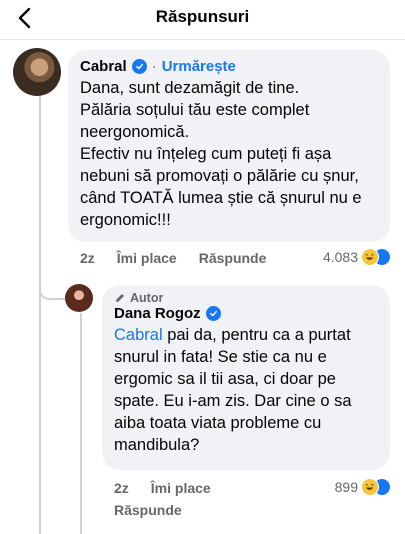 The height and width of the screenshot is (534, 405). Describe the element at coordinates (52, 292) in the screenshot. I see `thread-branch-line` at that location.